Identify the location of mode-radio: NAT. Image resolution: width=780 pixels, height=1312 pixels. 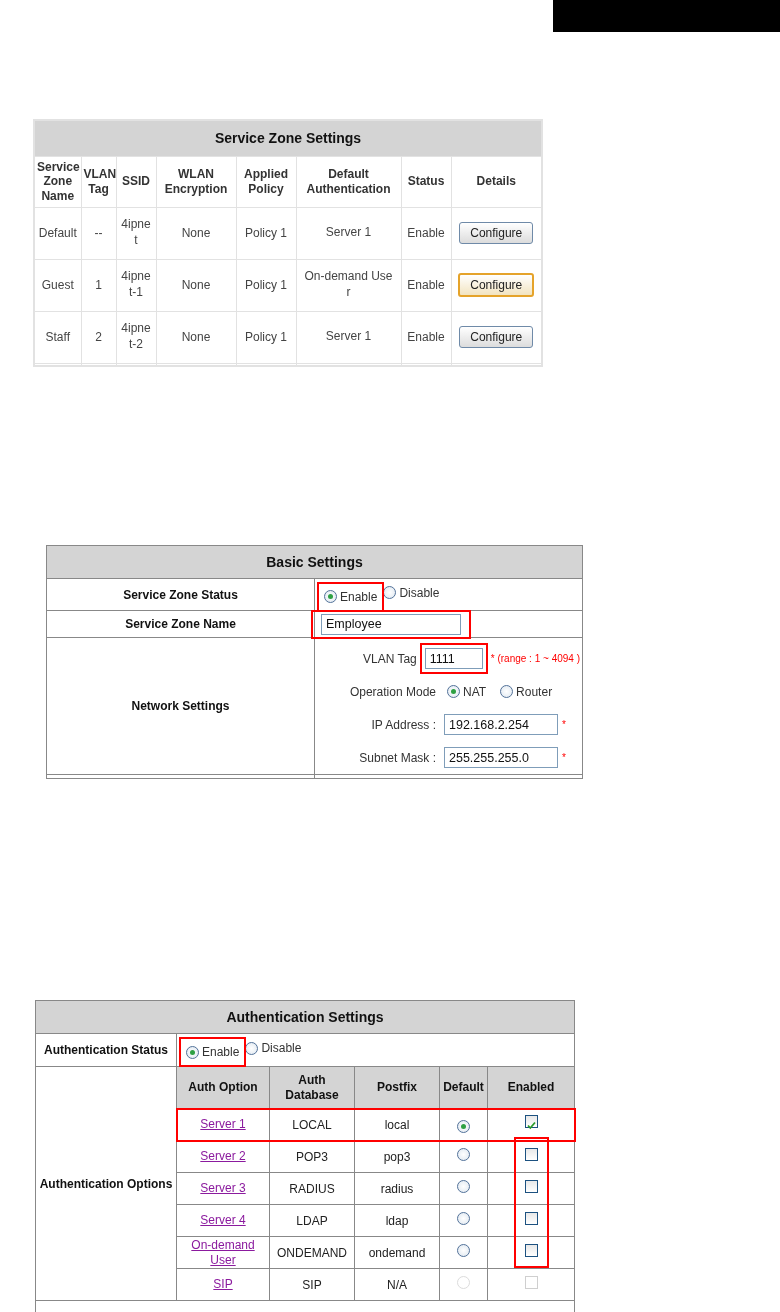
(467, 691).